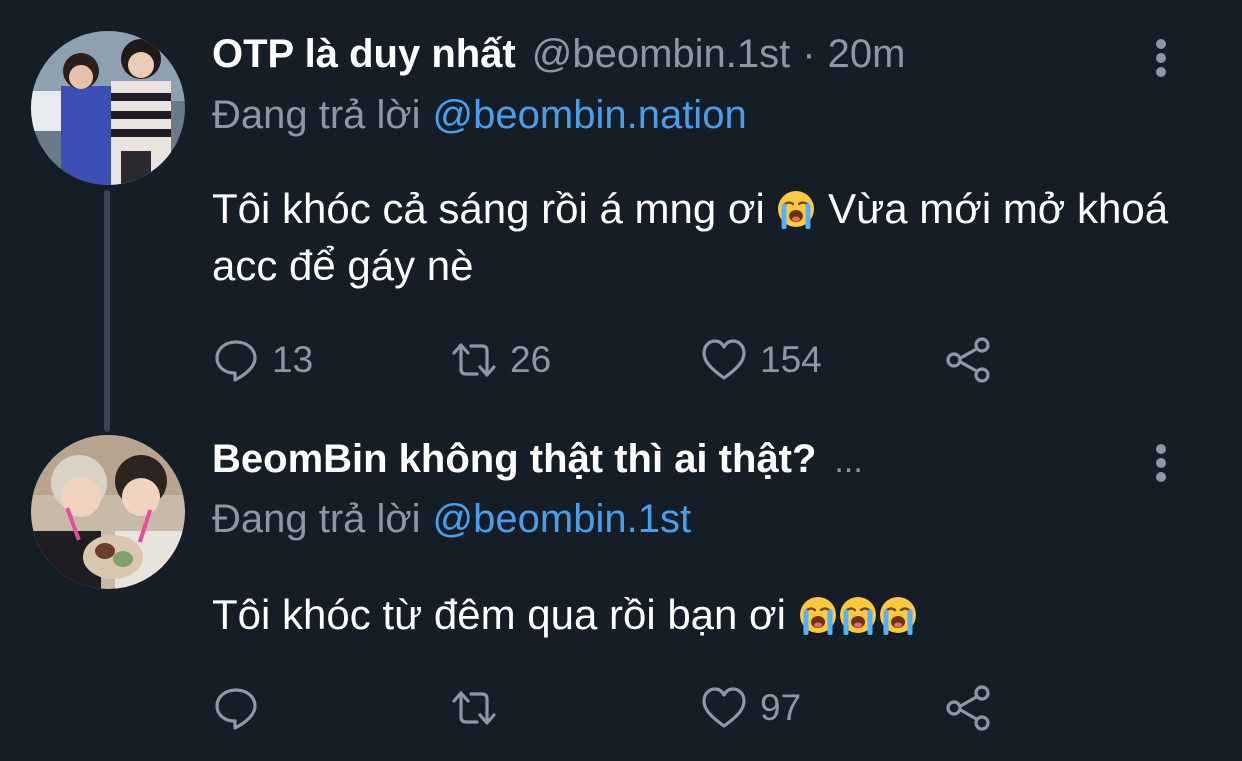  I want to click on tweet-text: Tôi khóc từ đêm qua rồi bạn ơi, so click(692, 614).